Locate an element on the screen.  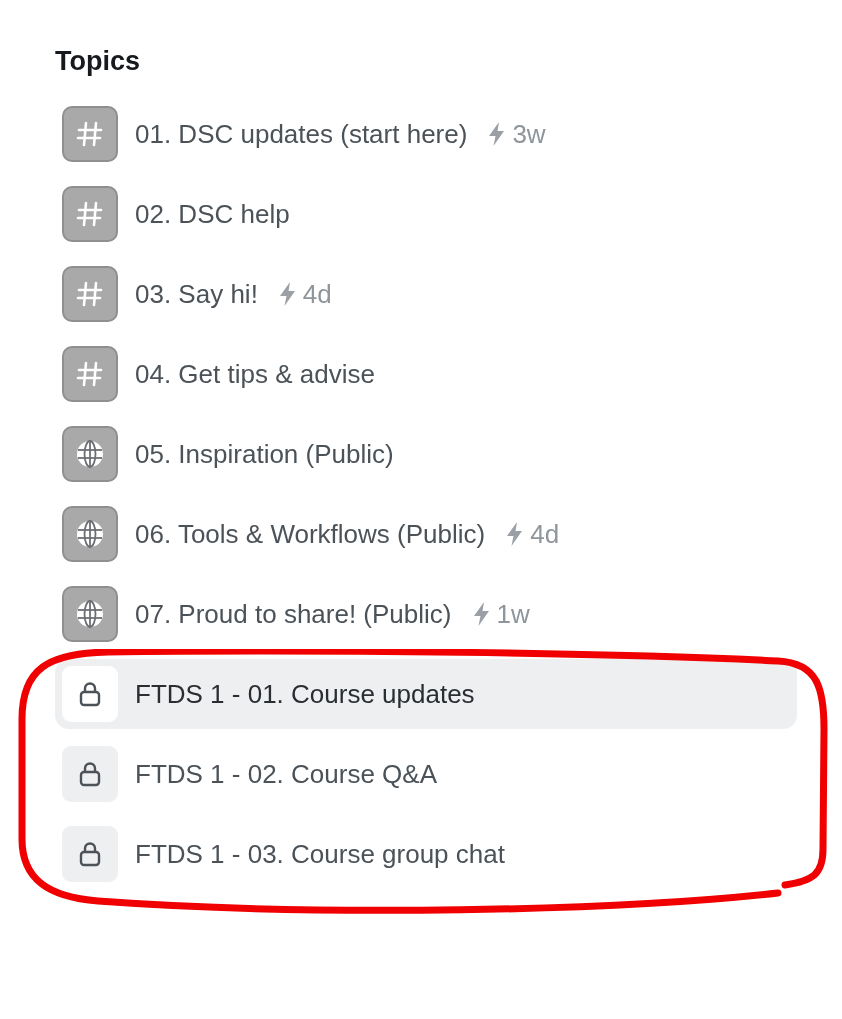
topic-item: 06. Tools & Workflows (Public) 4d is located at coordinates (426, 534).